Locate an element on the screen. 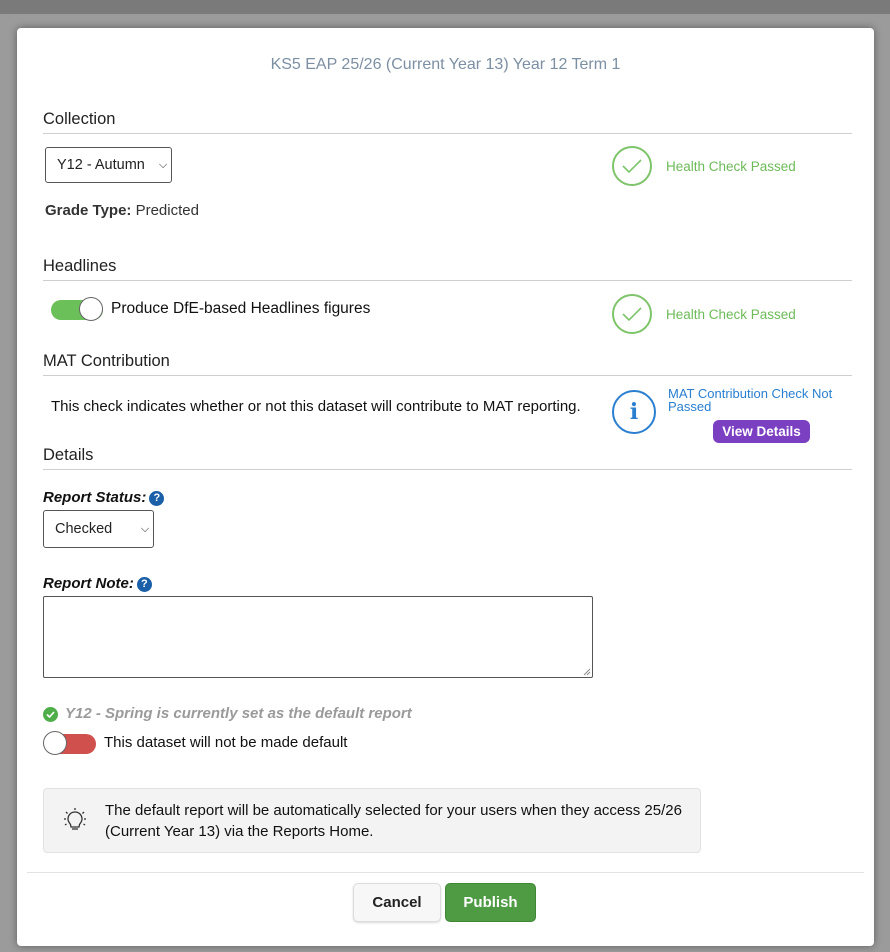 The width and height of the screenshot is (890, 952). collection-heading: Collection is located at coordinates (447, 122).